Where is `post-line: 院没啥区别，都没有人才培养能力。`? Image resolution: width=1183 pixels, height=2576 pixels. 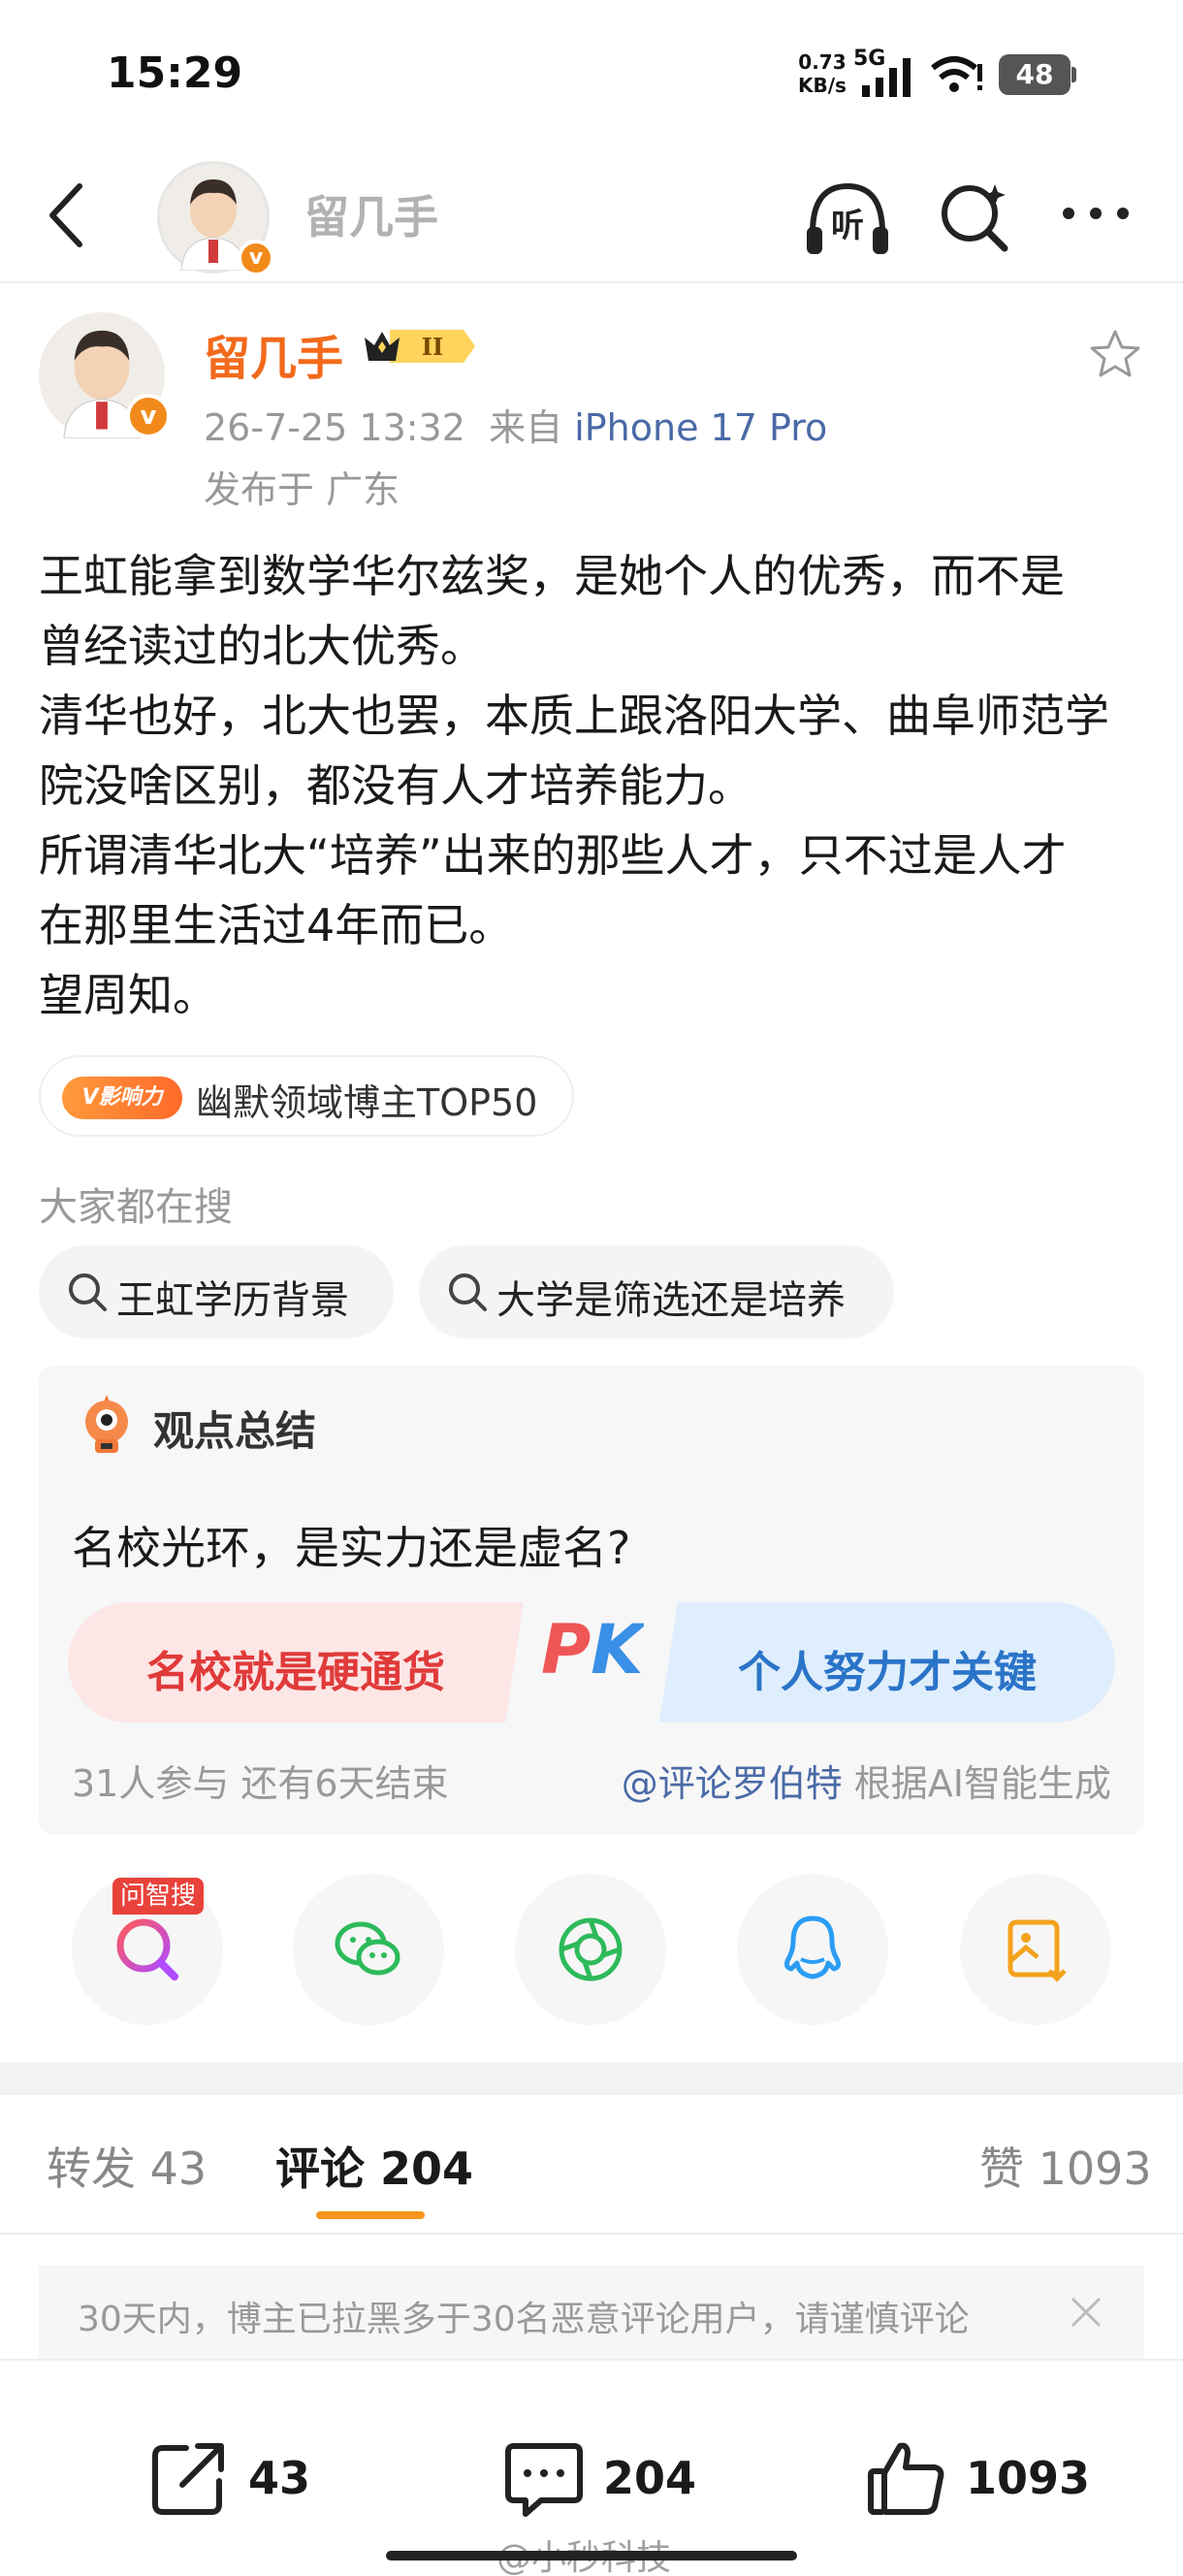 post-line: 院没啥区别，都没有人才培养能力。 is located at coordinates (395, 785).